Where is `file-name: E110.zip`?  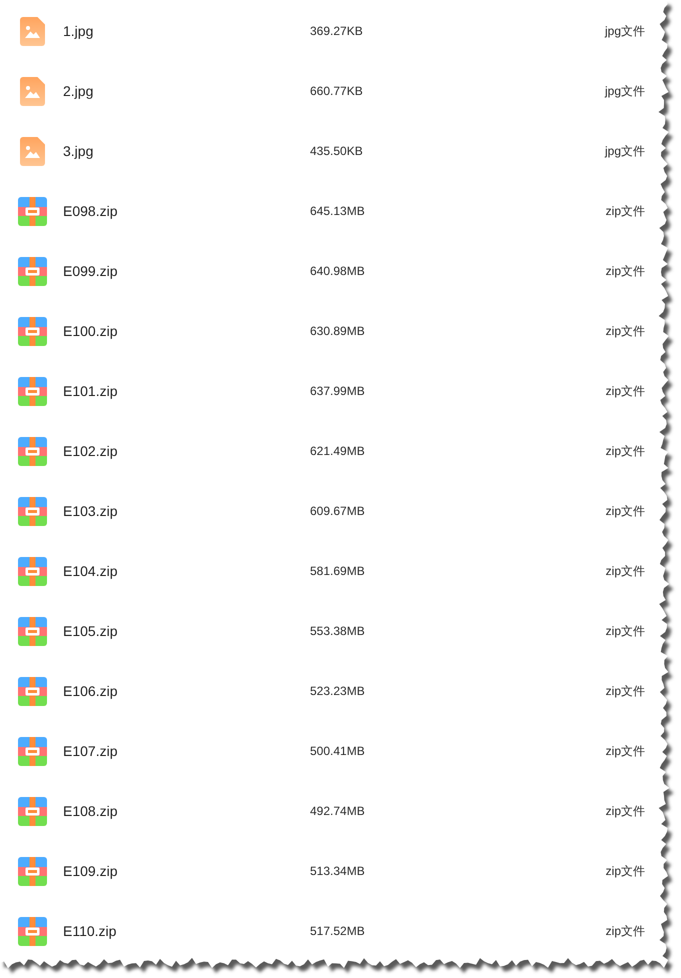 file-name: E110.zip is located at coordinates (186, 931).